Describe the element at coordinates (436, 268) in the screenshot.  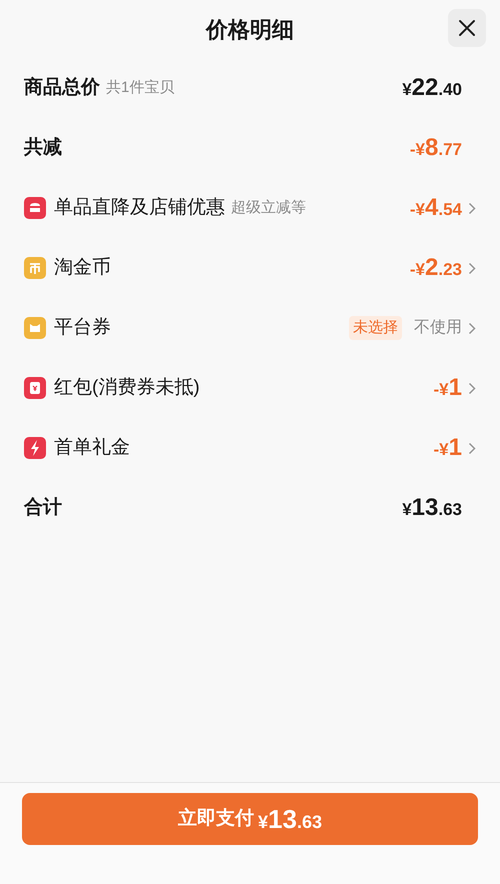
I see `price: -¥2.23` at that location.